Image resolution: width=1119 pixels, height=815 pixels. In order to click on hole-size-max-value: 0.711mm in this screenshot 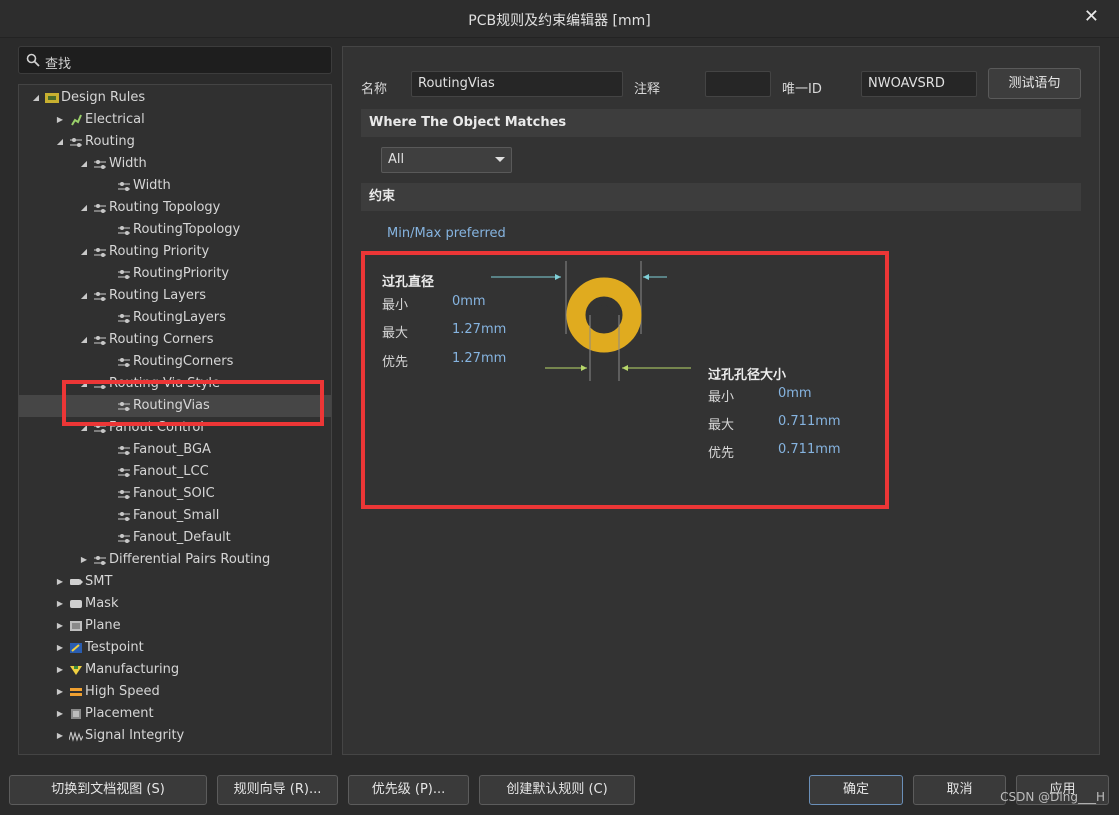, I will do `click(809, 421)`.